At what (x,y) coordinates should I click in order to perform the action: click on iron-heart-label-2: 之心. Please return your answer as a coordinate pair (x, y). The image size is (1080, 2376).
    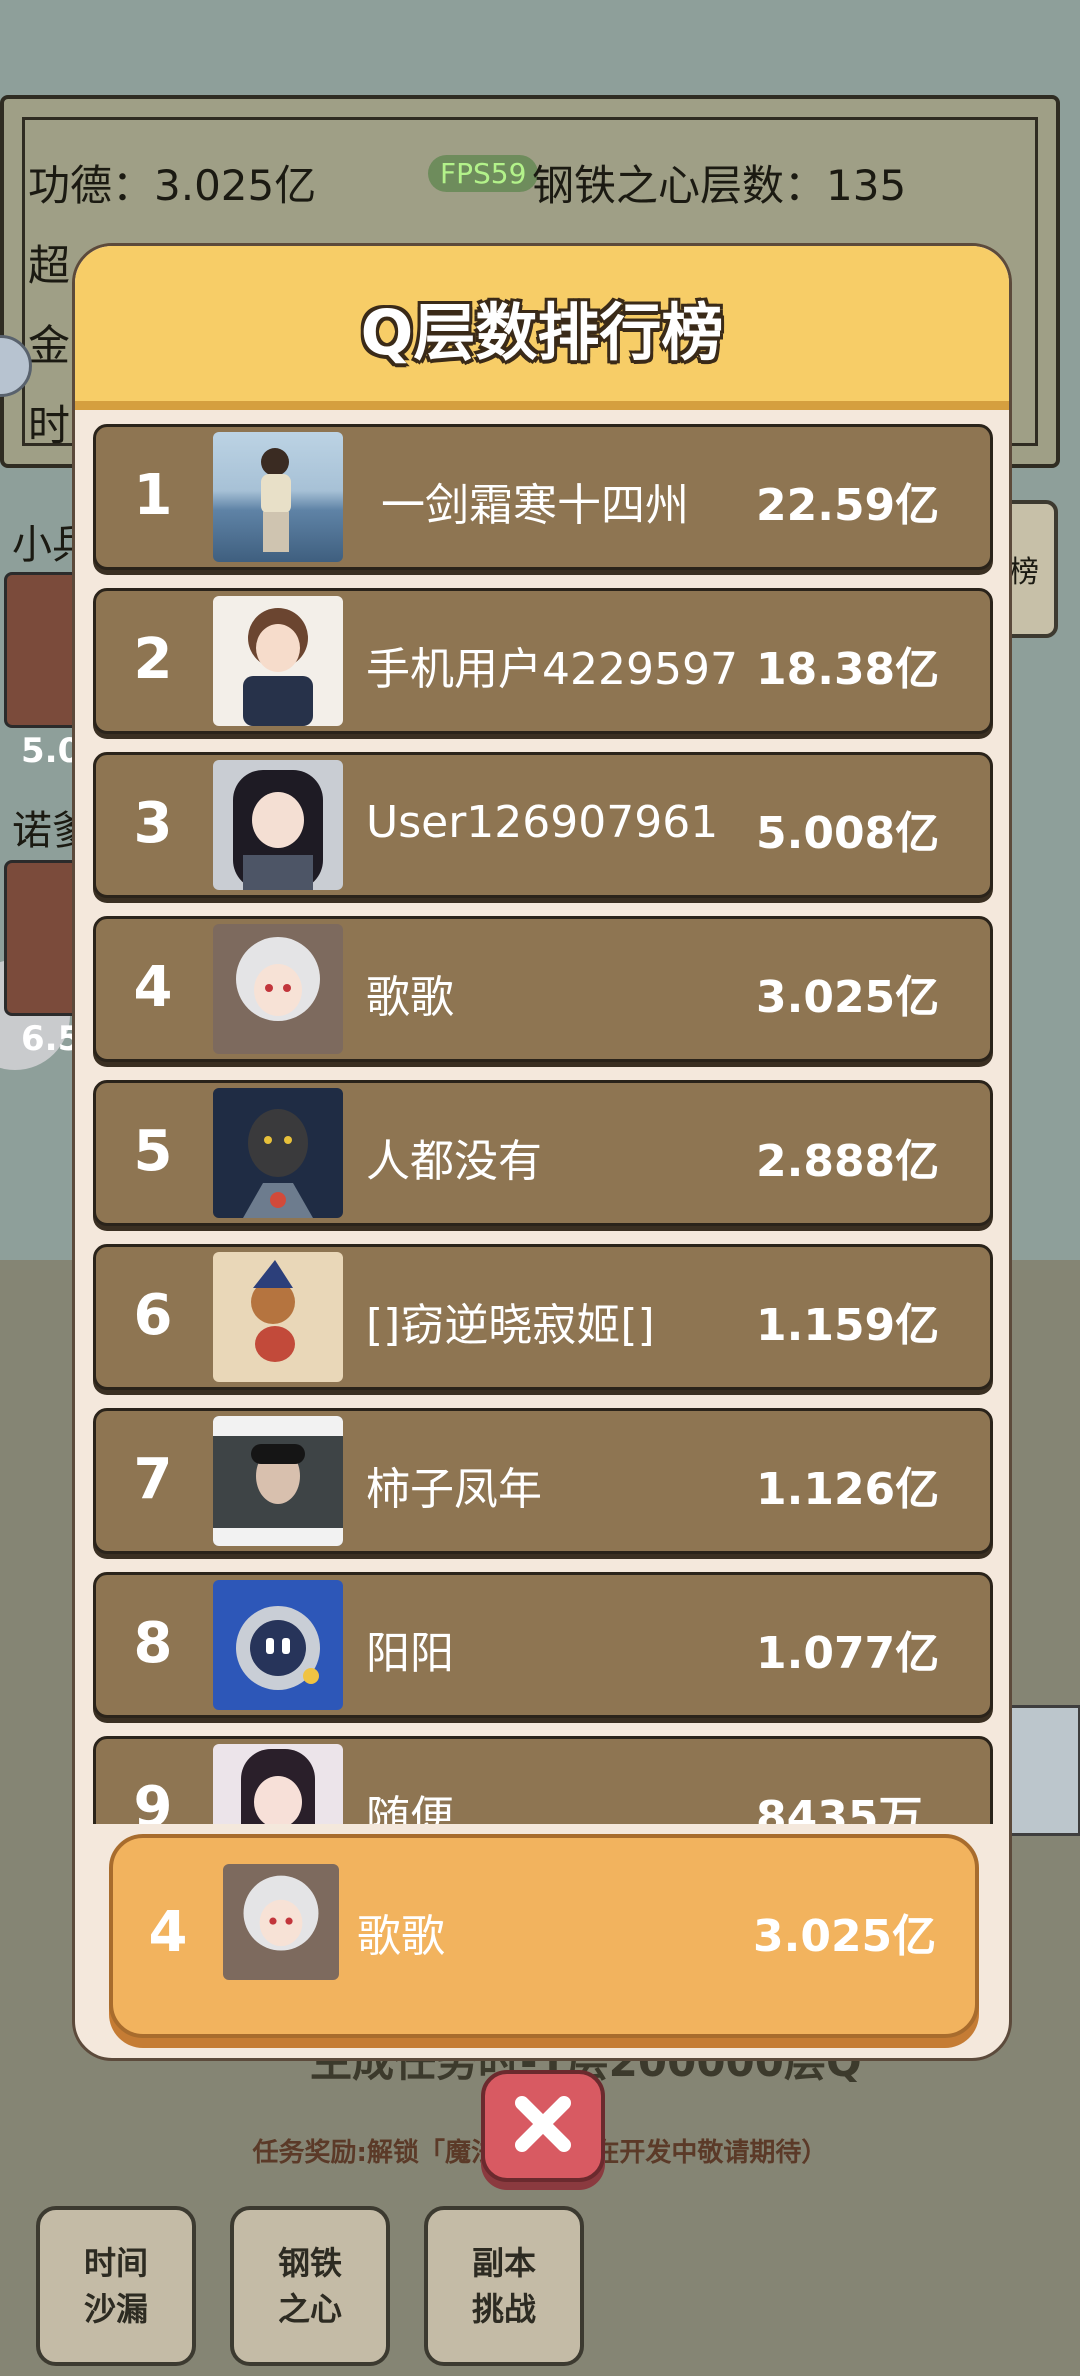
    Looking at the image, I should click on (309, 2309).